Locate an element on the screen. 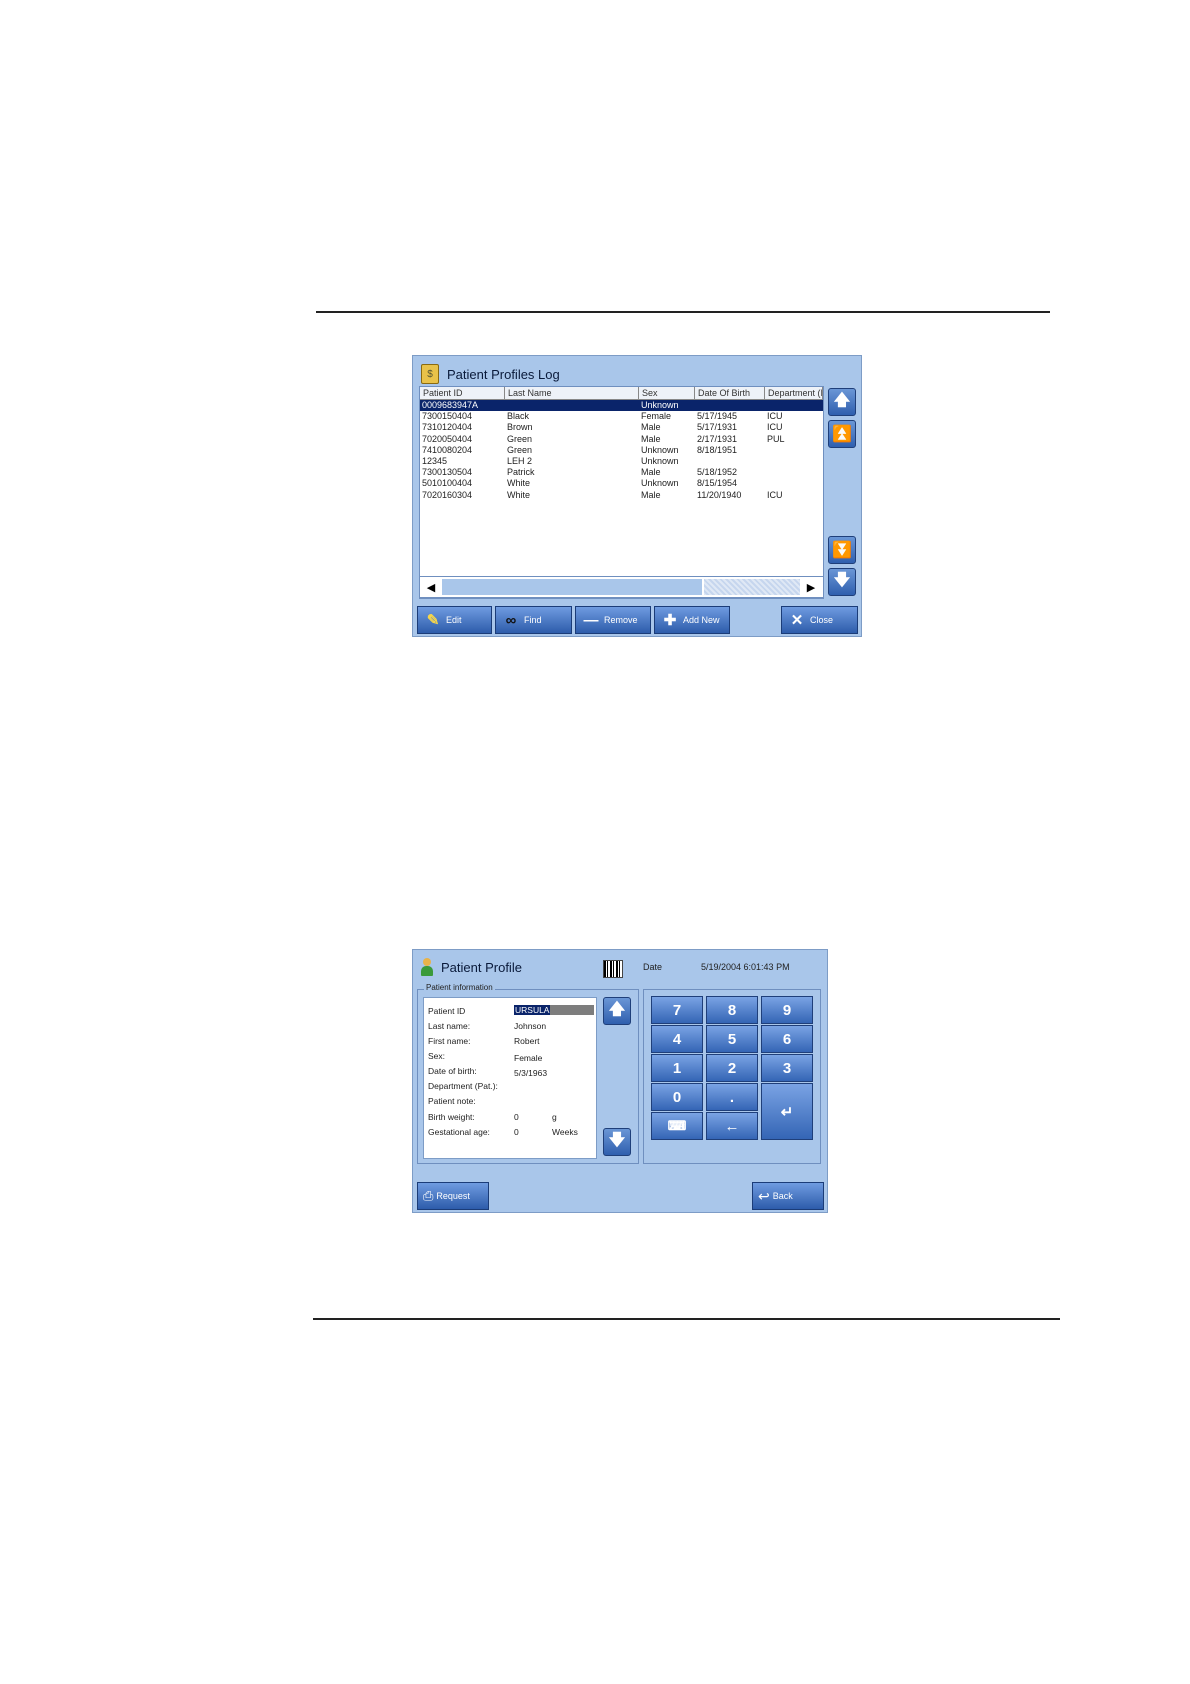  barcode-icon is located at coordinates (613, 969).